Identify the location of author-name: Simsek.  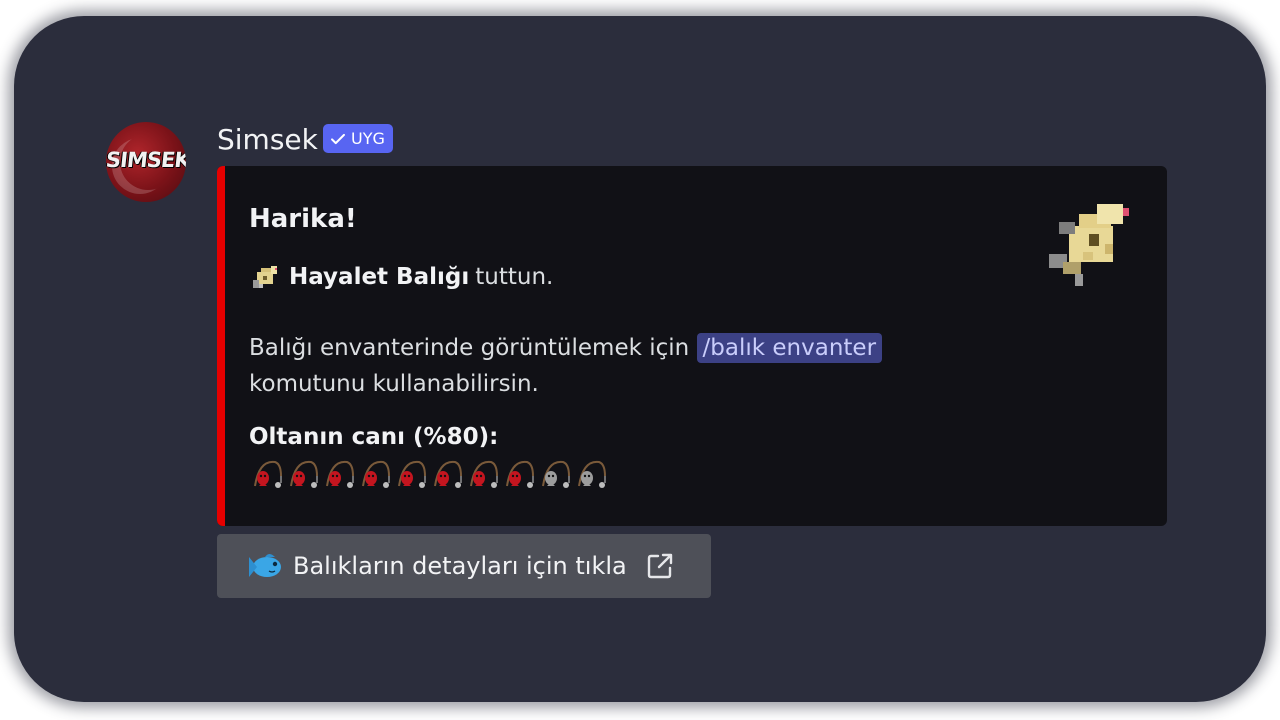
(267, 140).